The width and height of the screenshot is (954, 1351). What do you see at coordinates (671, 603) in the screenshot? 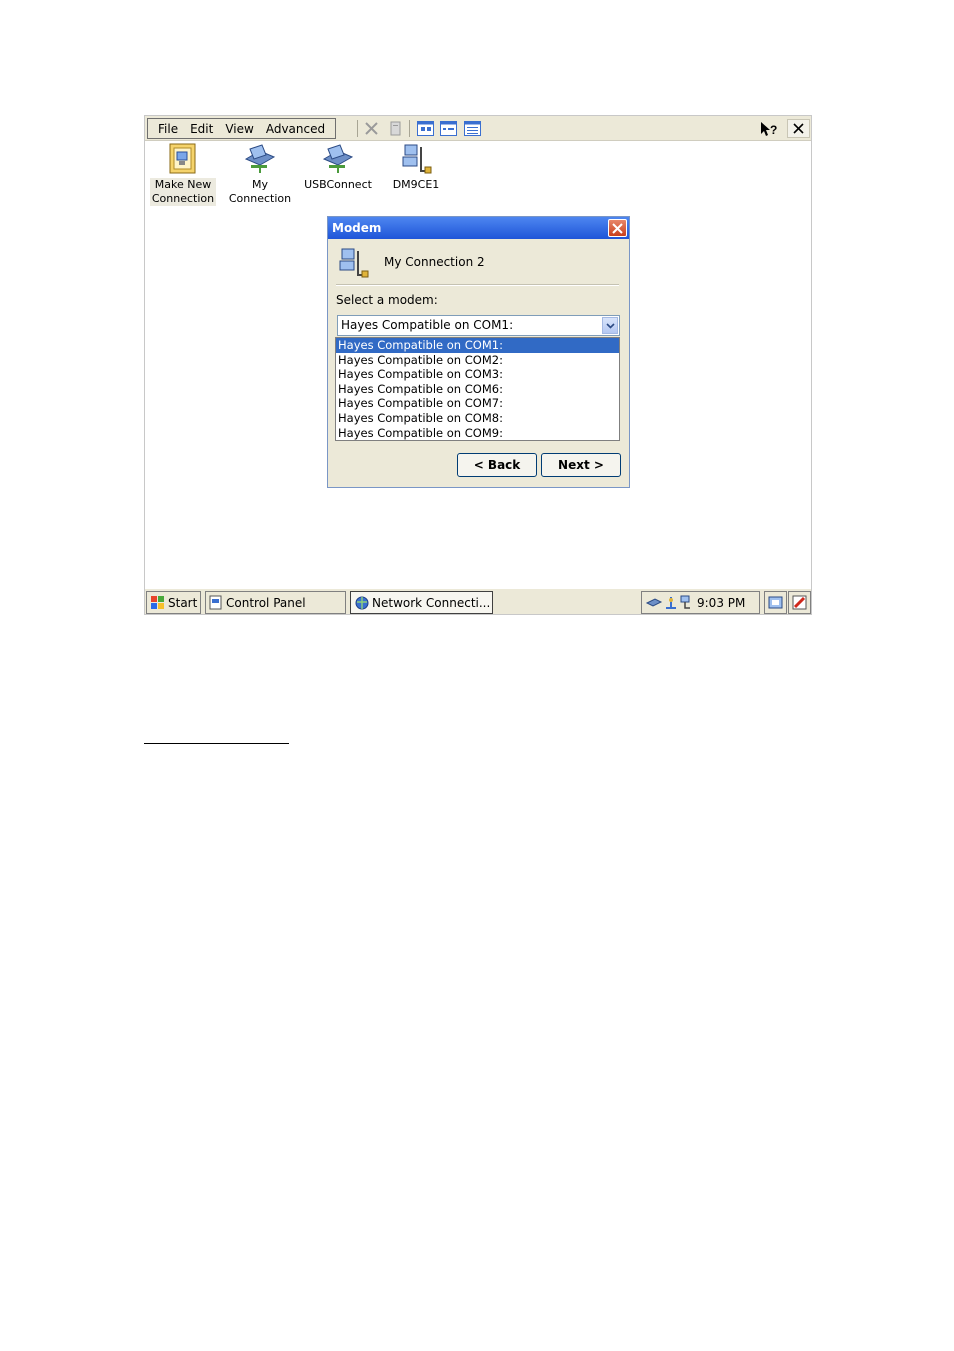
I see `usb-icon` at bounding box center [671, 603].